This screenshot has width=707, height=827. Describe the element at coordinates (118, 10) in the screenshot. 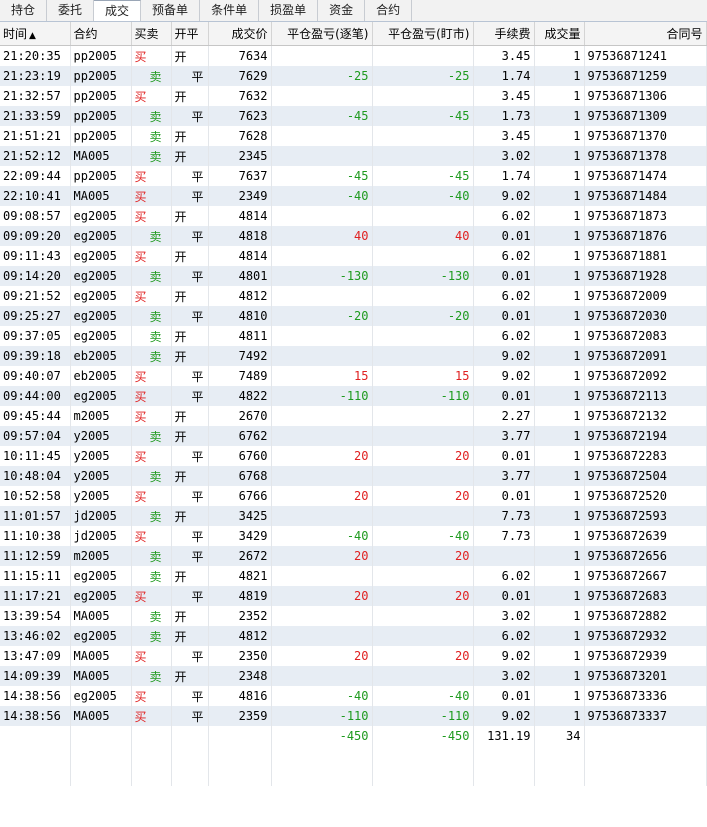

I see `tab-2: 成交` at that location.